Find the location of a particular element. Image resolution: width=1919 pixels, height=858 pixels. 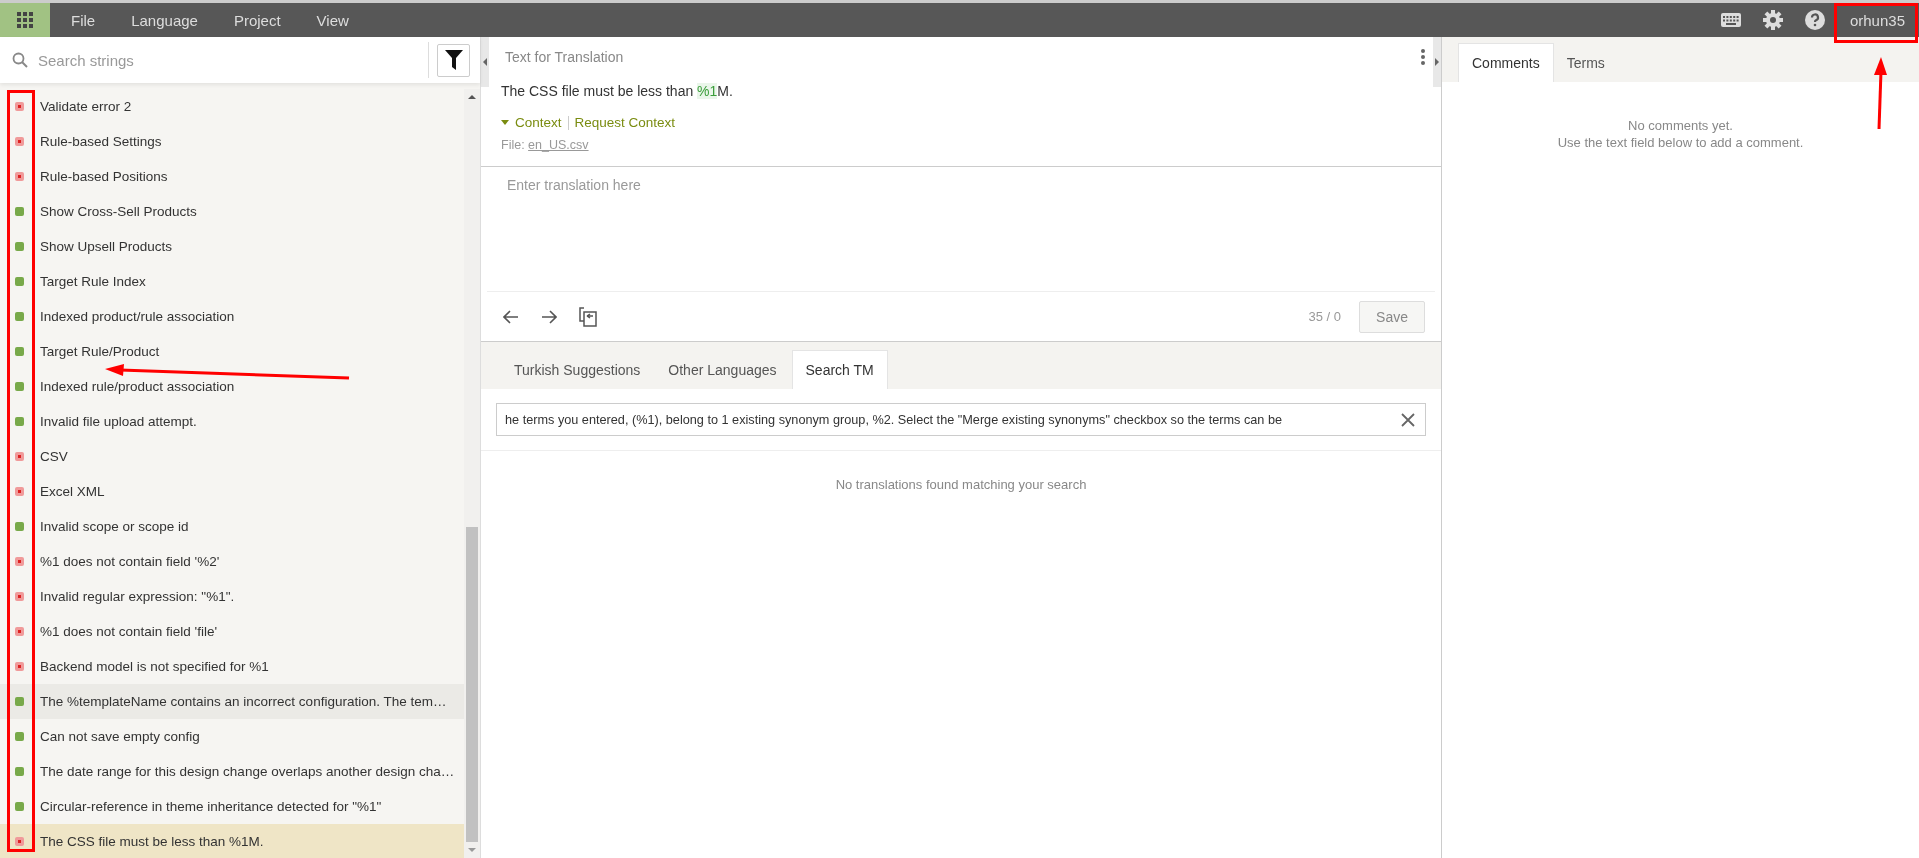

search-bar: Search strings is located at coordinates (240, 60).